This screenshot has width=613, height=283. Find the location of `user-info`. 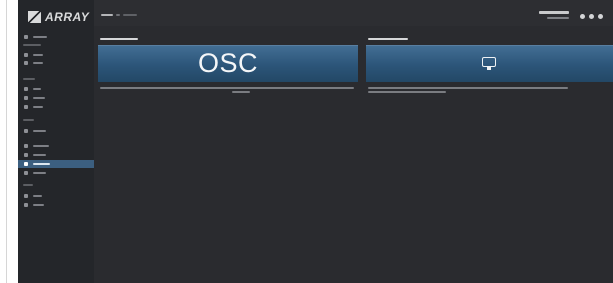

user-info is located at coordinates (554, 15).